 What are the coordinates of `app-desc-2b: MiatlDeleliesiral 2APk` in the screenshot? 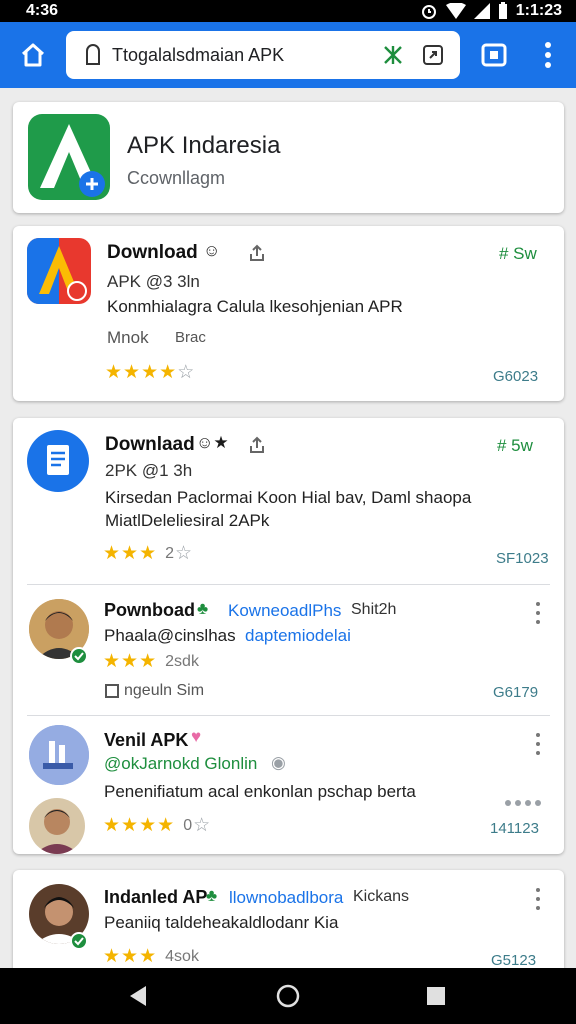 It's located at (187, 520).